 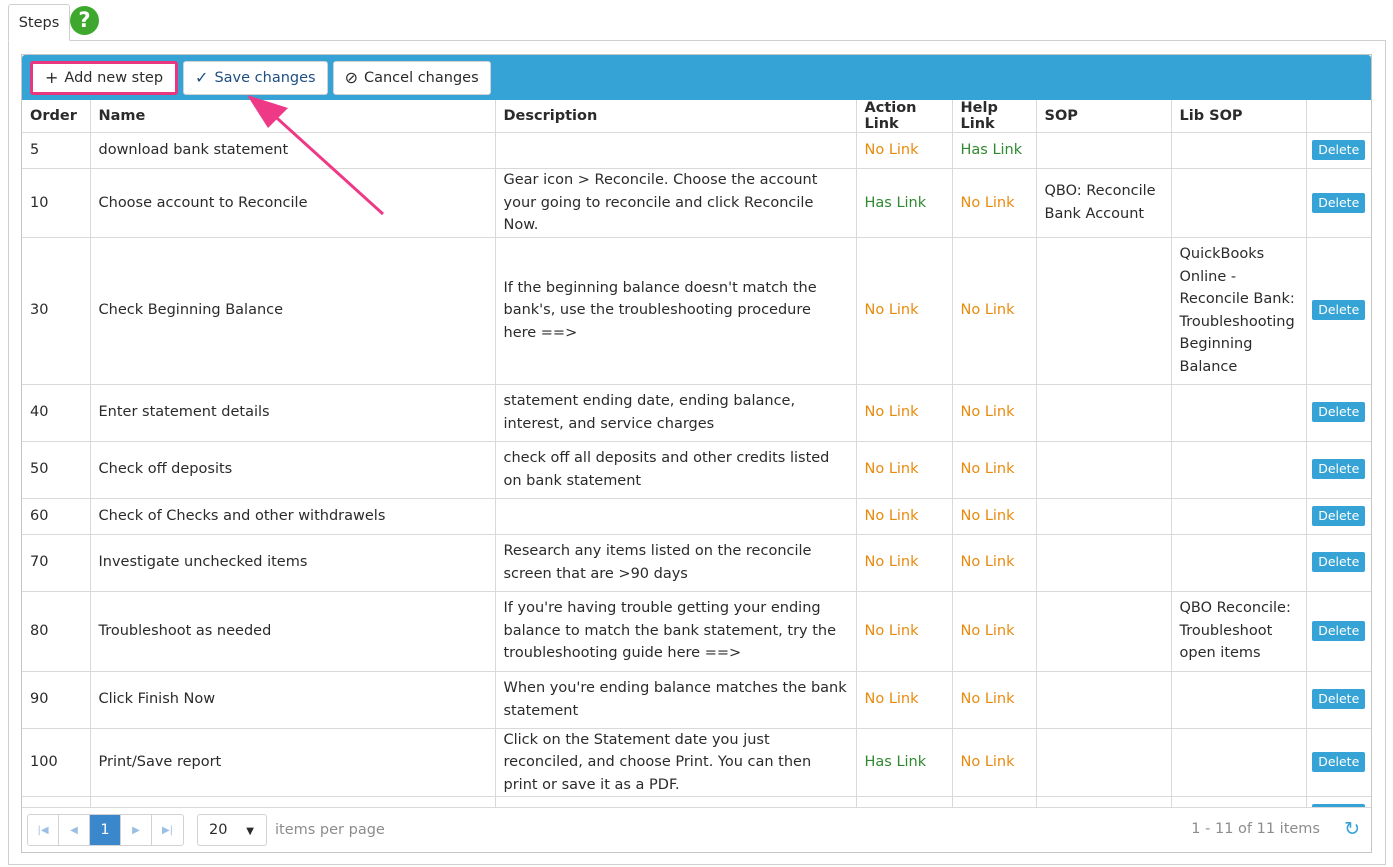 I want to click on cell-order: 30, so click(x=56, y=311).